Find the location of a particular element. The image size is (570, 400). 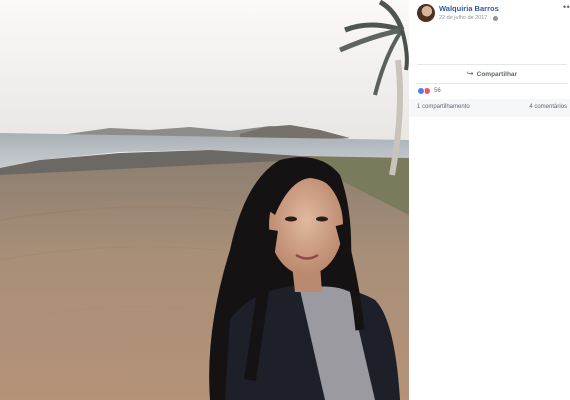

reactions-summary: 56 is located at coordinates (429, 91).